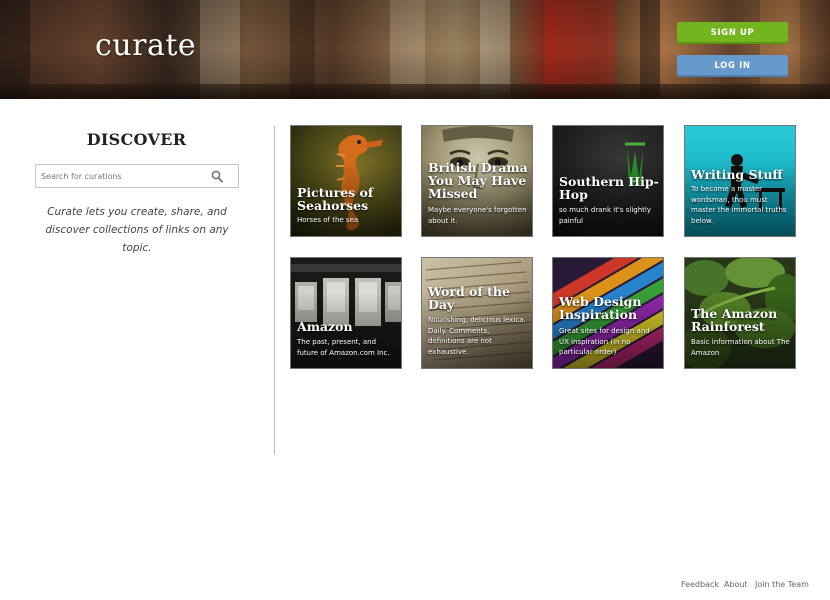  I want to click on card-description: Basic information about The Amazon, so click(740, 347).